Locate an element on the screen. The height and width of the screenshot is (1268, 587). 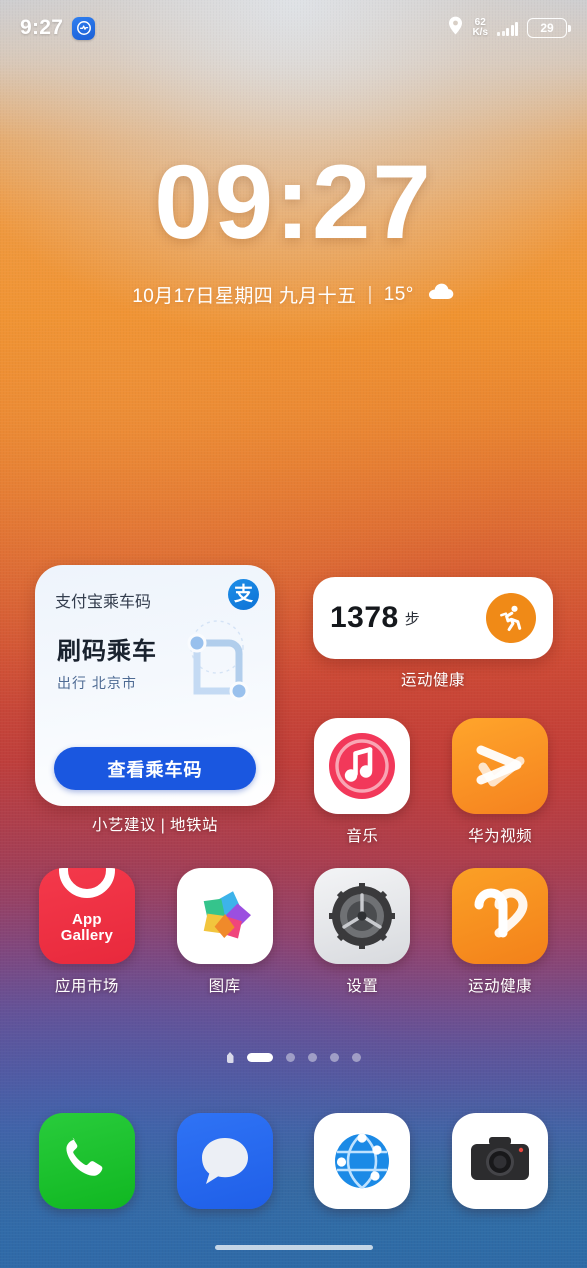
play-arrow-icon is located at coordinates (500, 766).